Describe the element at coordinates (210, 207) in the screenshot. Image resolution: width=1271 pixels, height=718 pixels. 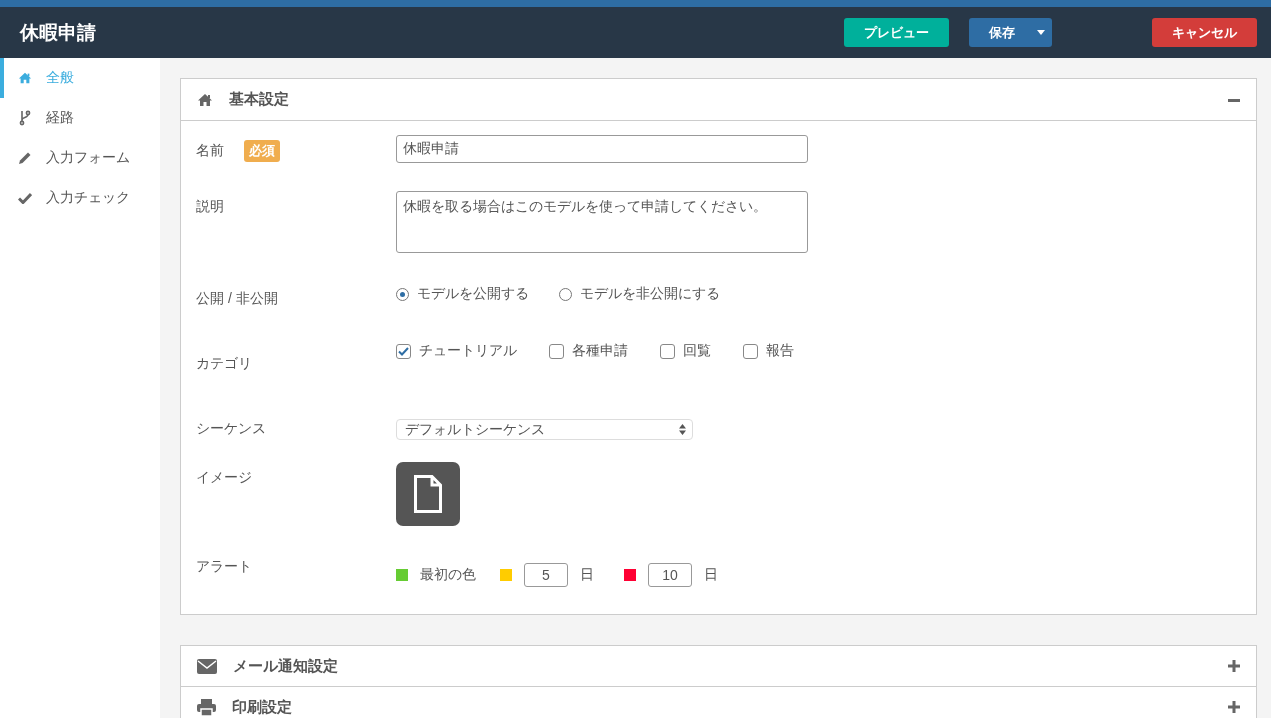
I see `field-label: 説明` at that location.